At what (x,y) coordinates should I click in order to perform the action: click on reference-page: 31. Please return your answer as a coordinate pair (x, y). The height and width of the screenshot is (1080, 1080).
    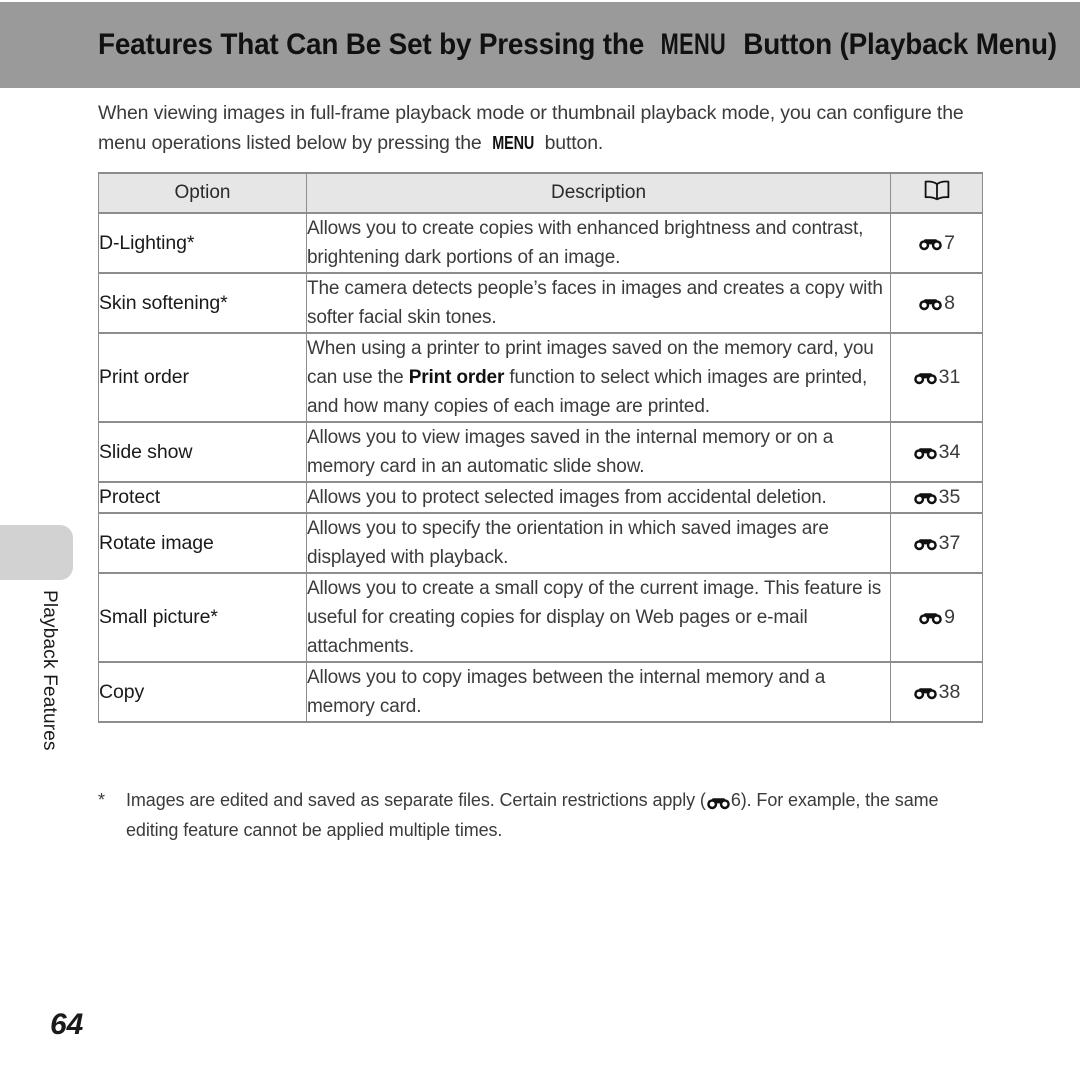
    Looking at the image, I should click on (949, 377).